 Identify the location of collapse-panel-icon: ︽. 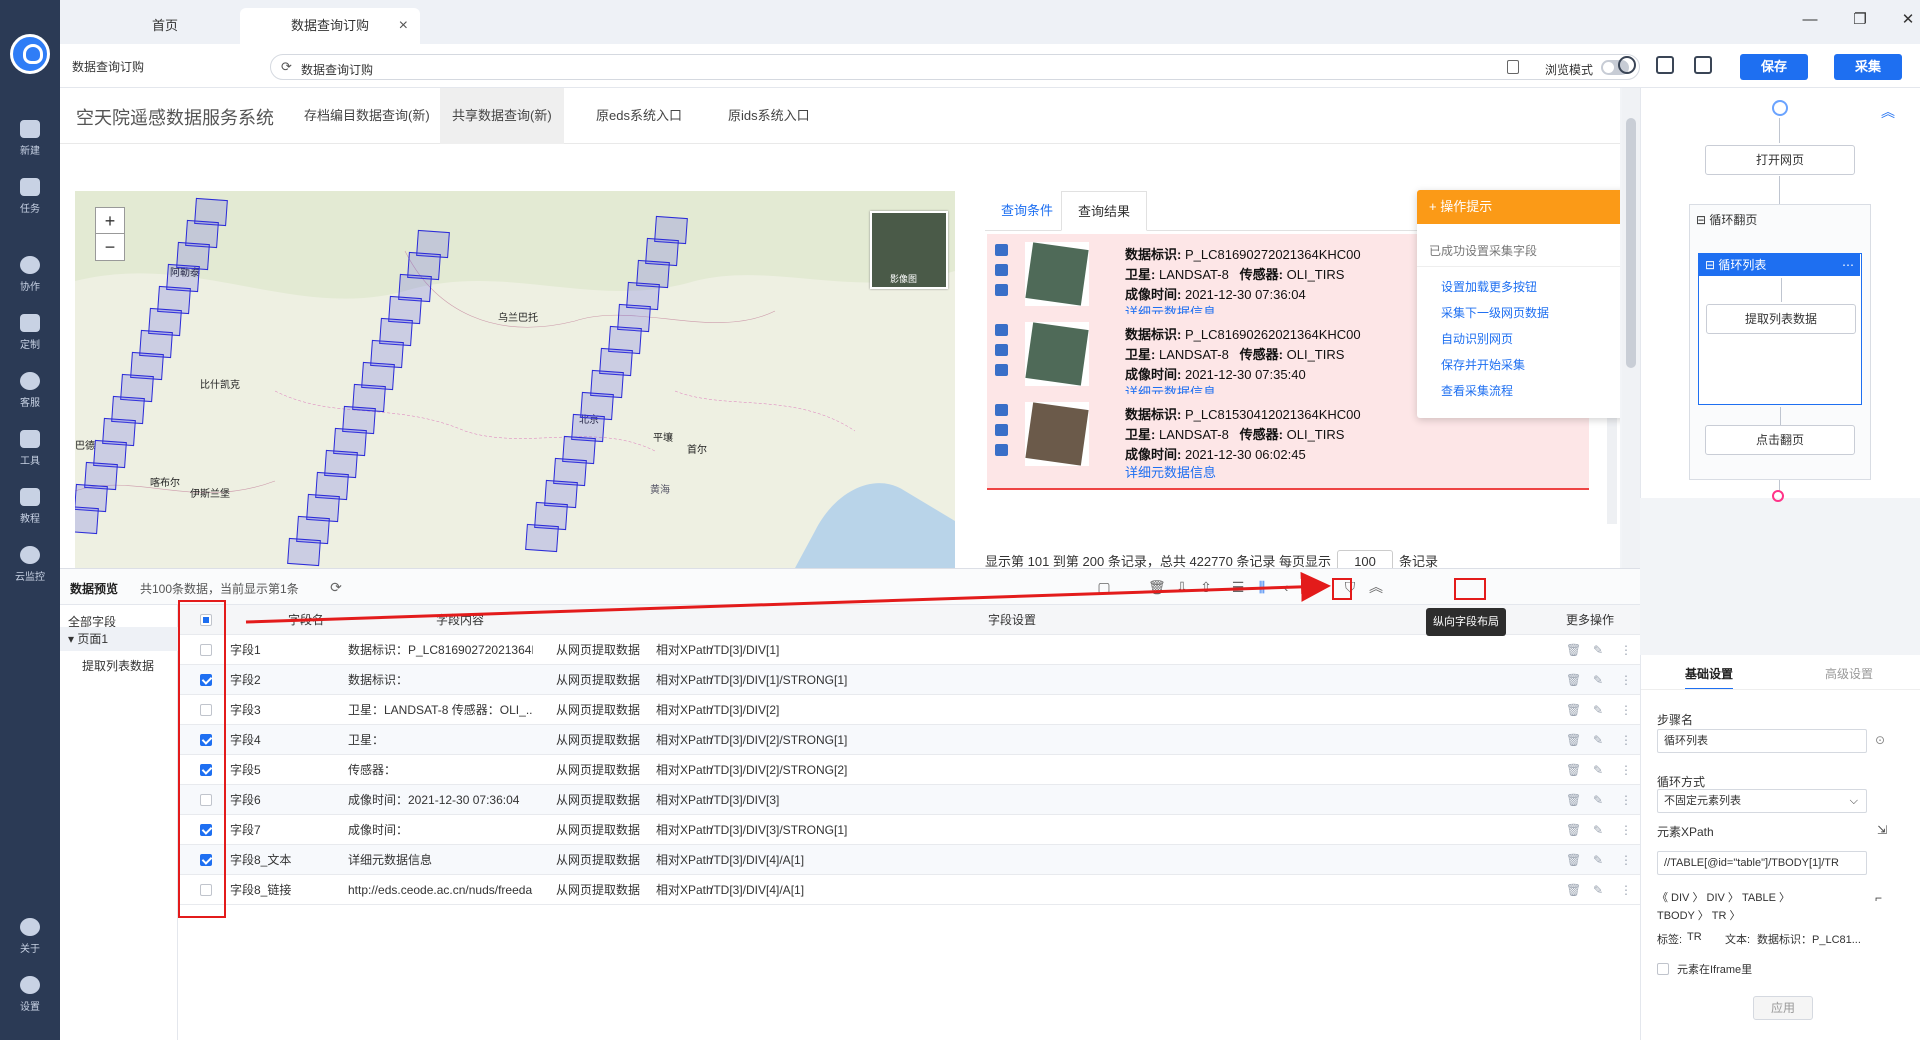
(1376, 587).